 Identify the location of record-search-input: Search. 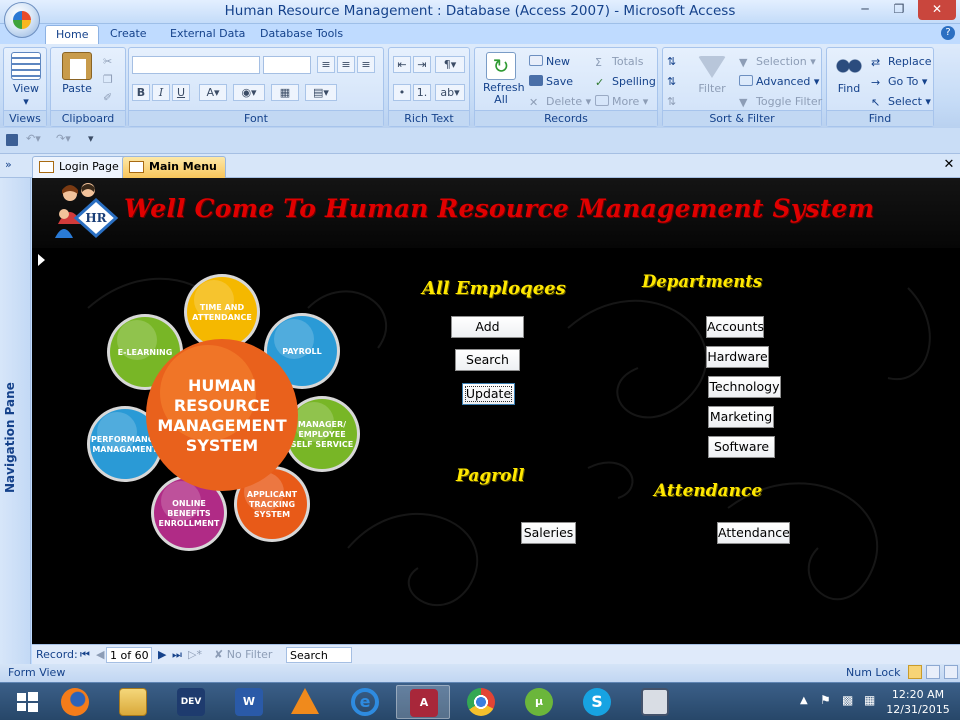
(319, 655).